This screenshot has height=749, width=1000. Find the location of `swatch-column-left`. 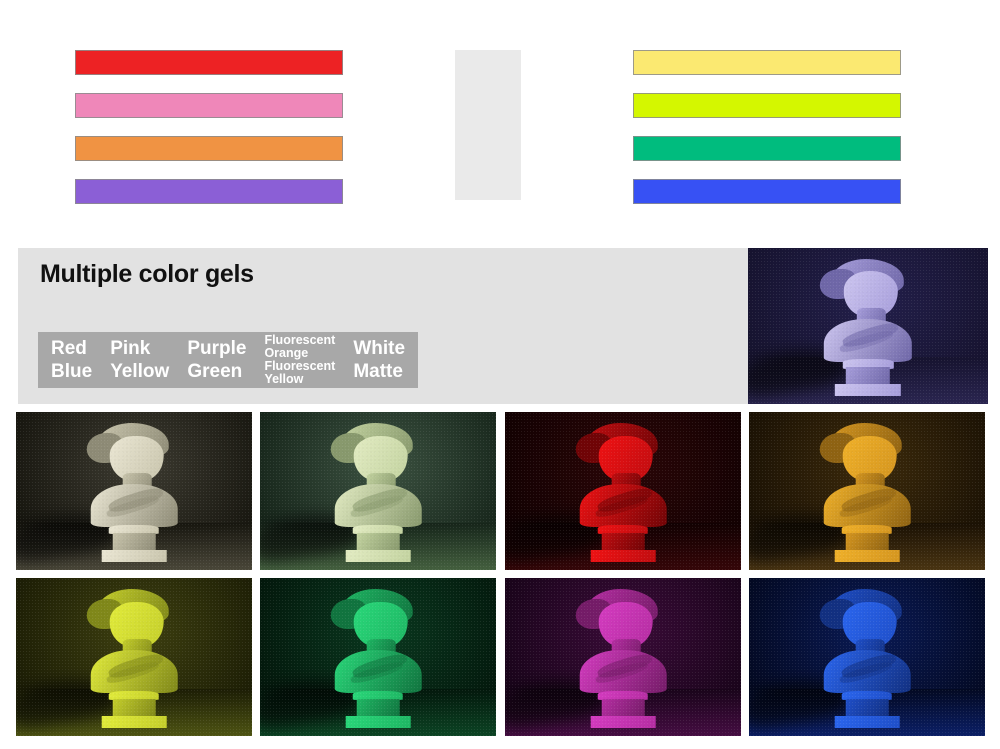

swatch-column-left is located at coordinates (209, 127).